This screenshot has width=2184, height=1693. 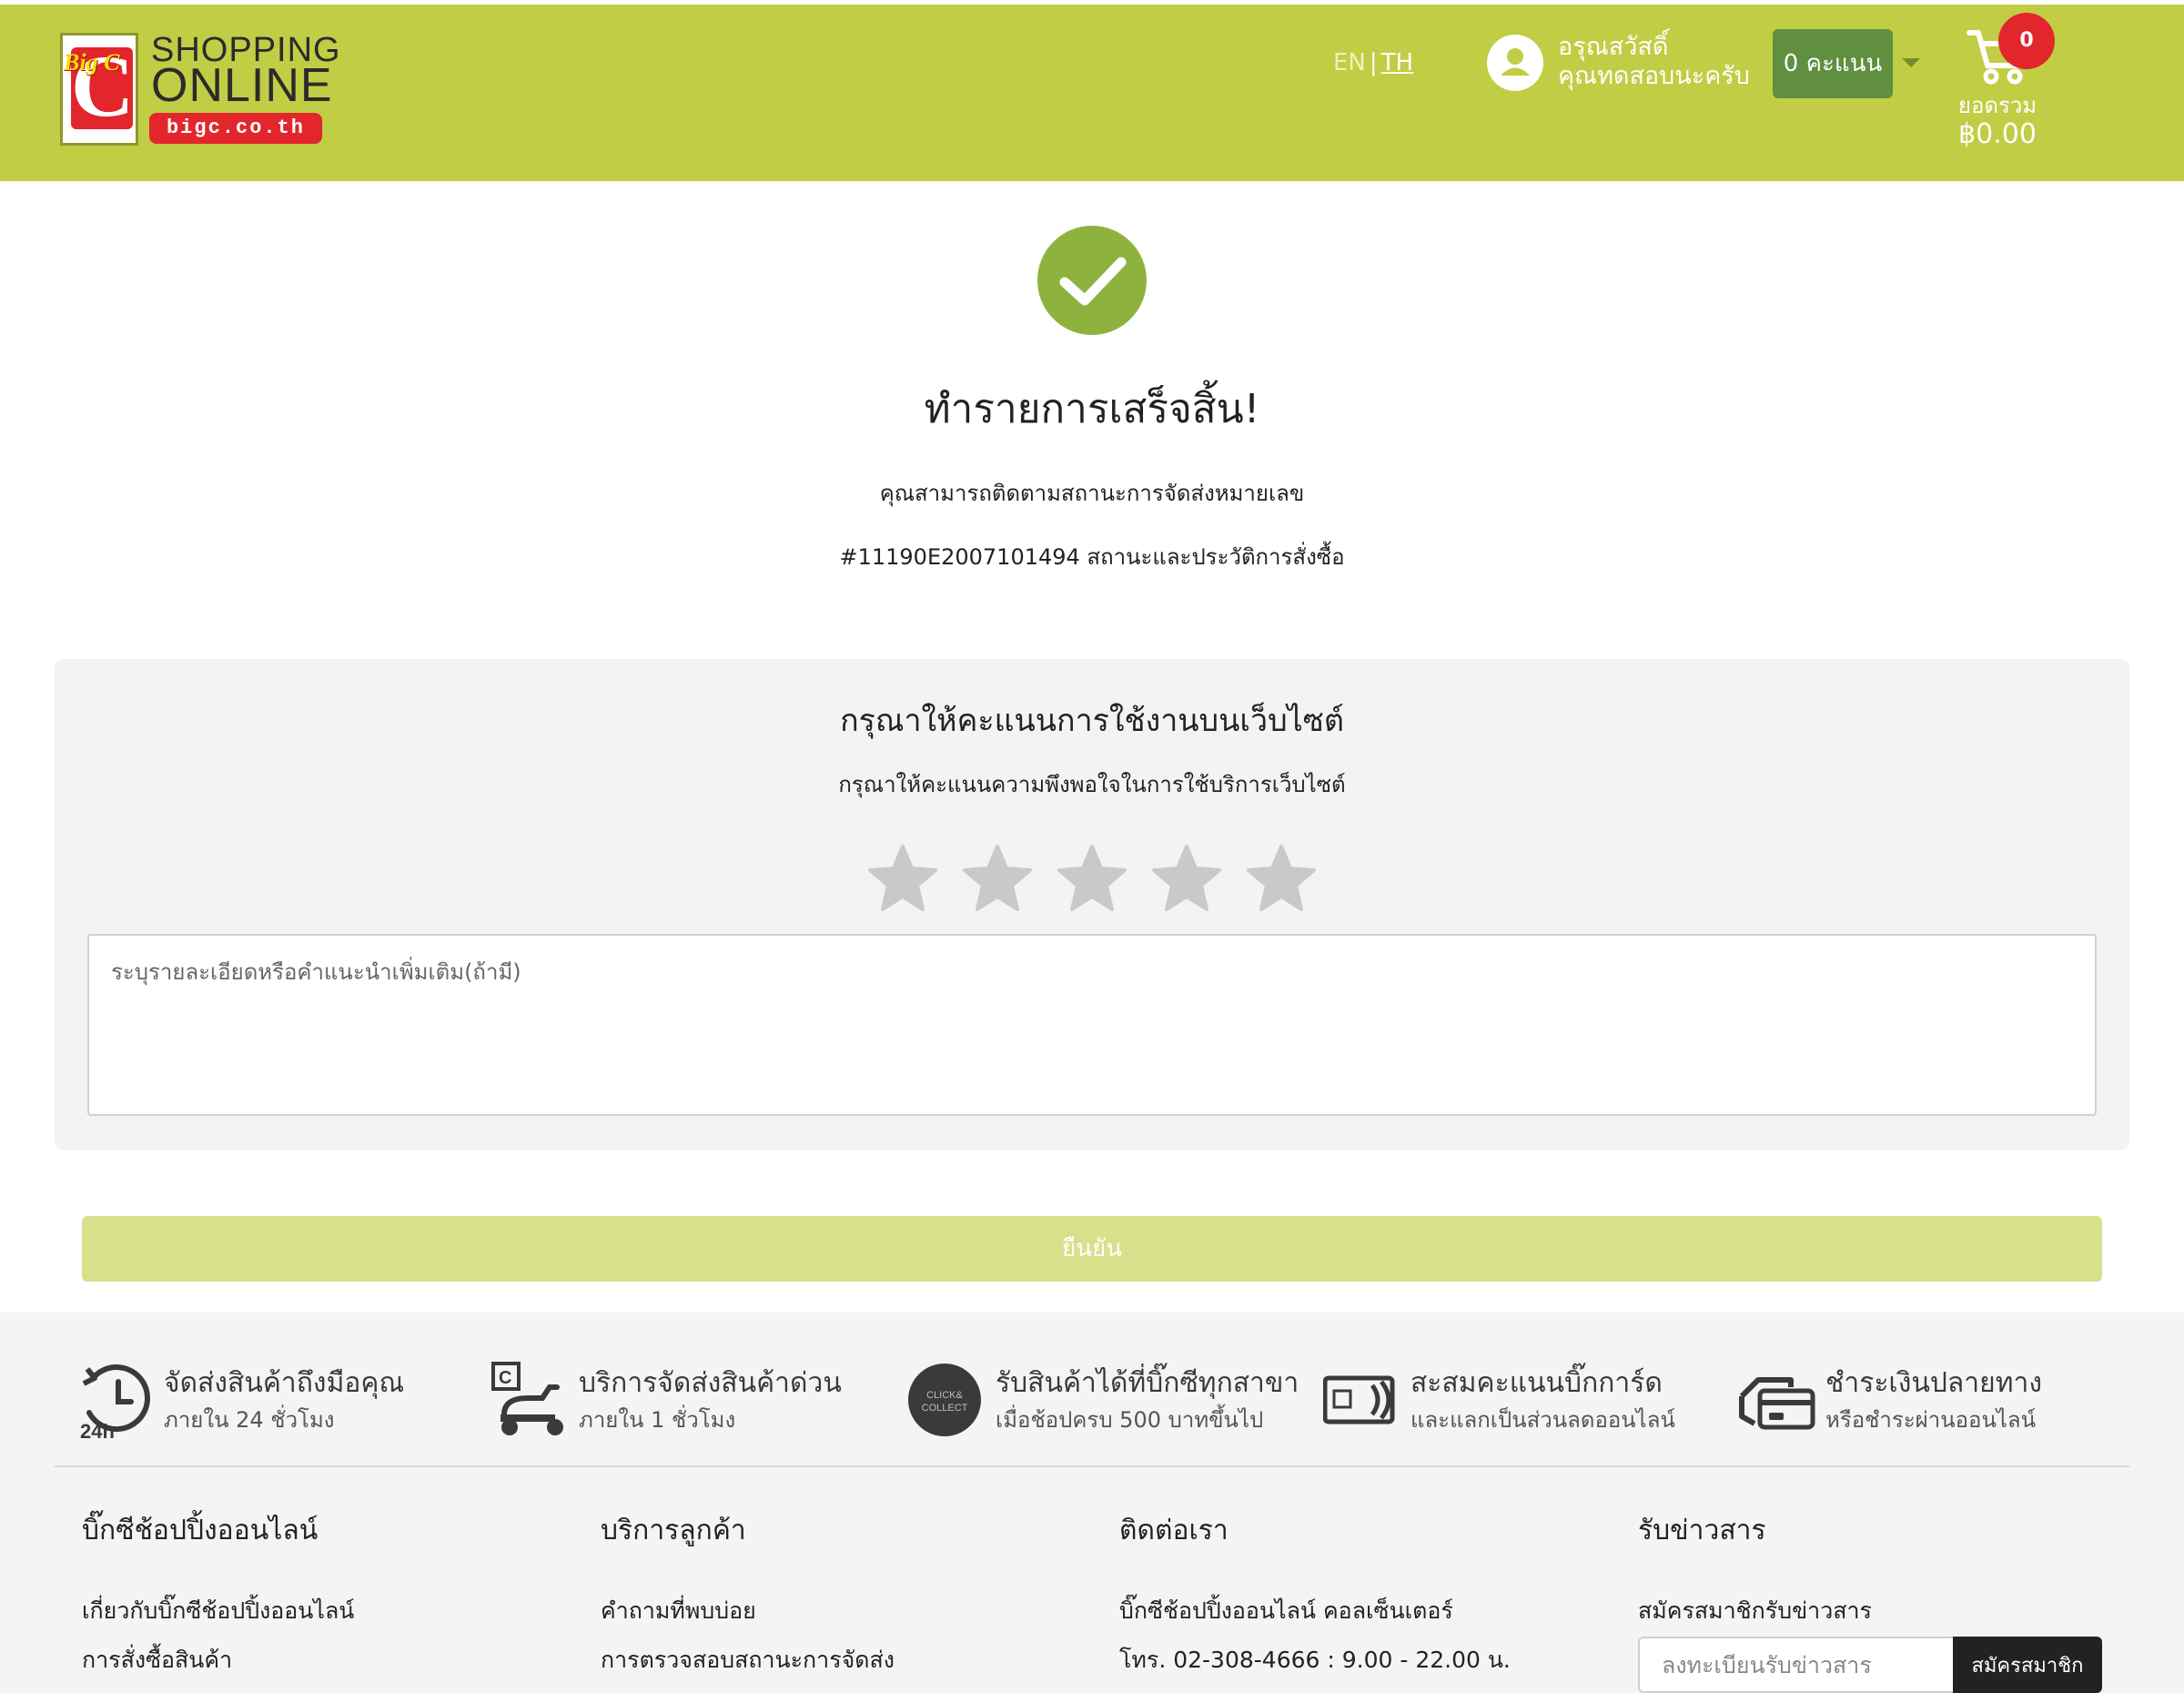 What do you see at coordinates (242, 85) in the screenshot?
I see `logo-online-text: ONLINE` at bounding box center [242, 85].